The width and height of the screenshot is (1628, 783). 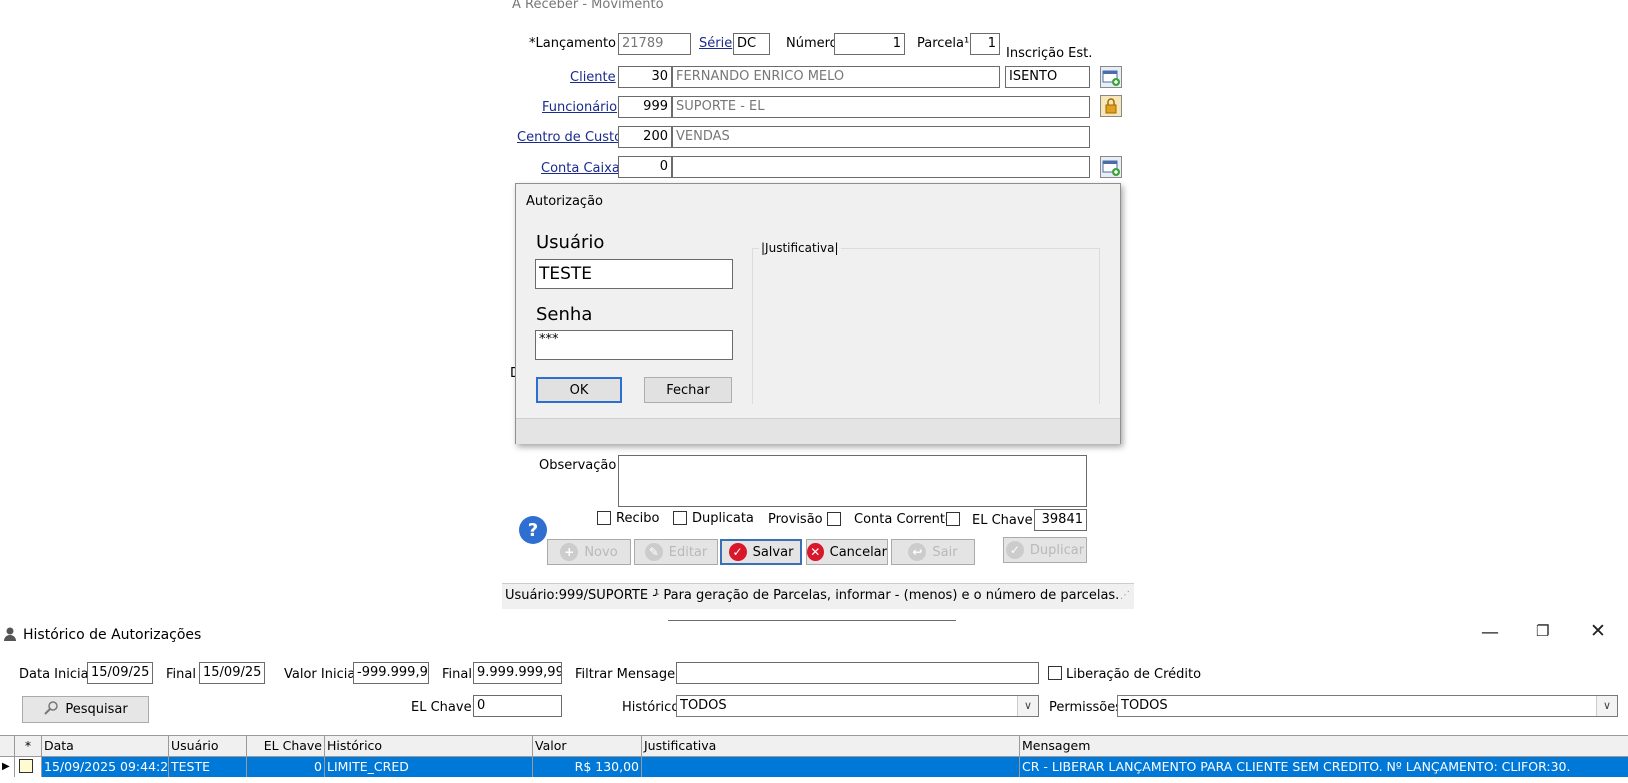 I want to click on minimize-icon: —, so click(x=1490, y=632).